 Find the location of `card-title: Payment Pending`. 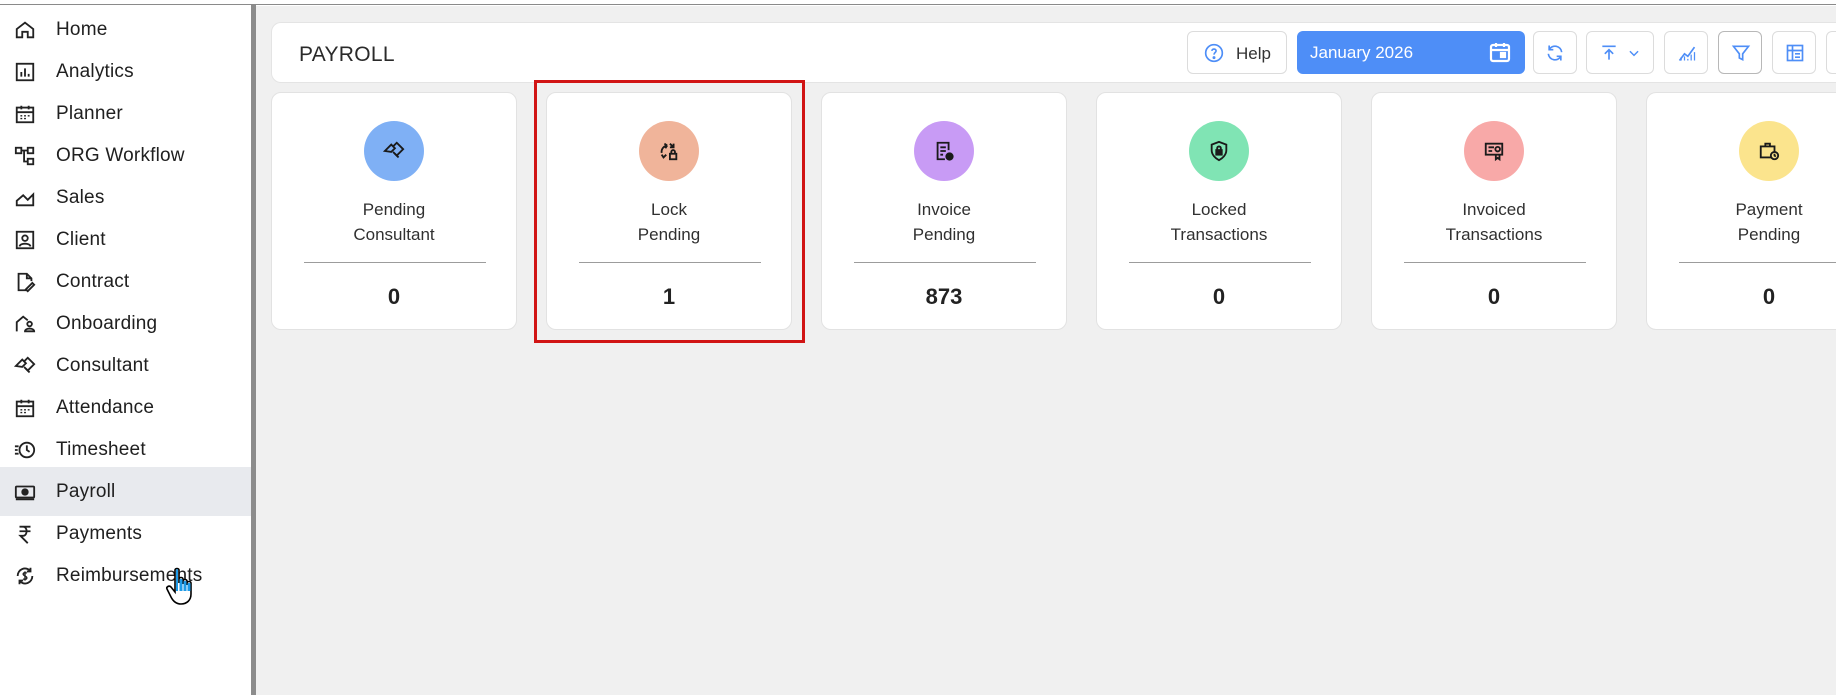

card-title: Payment Pending is located at coordinates (1741, 222).